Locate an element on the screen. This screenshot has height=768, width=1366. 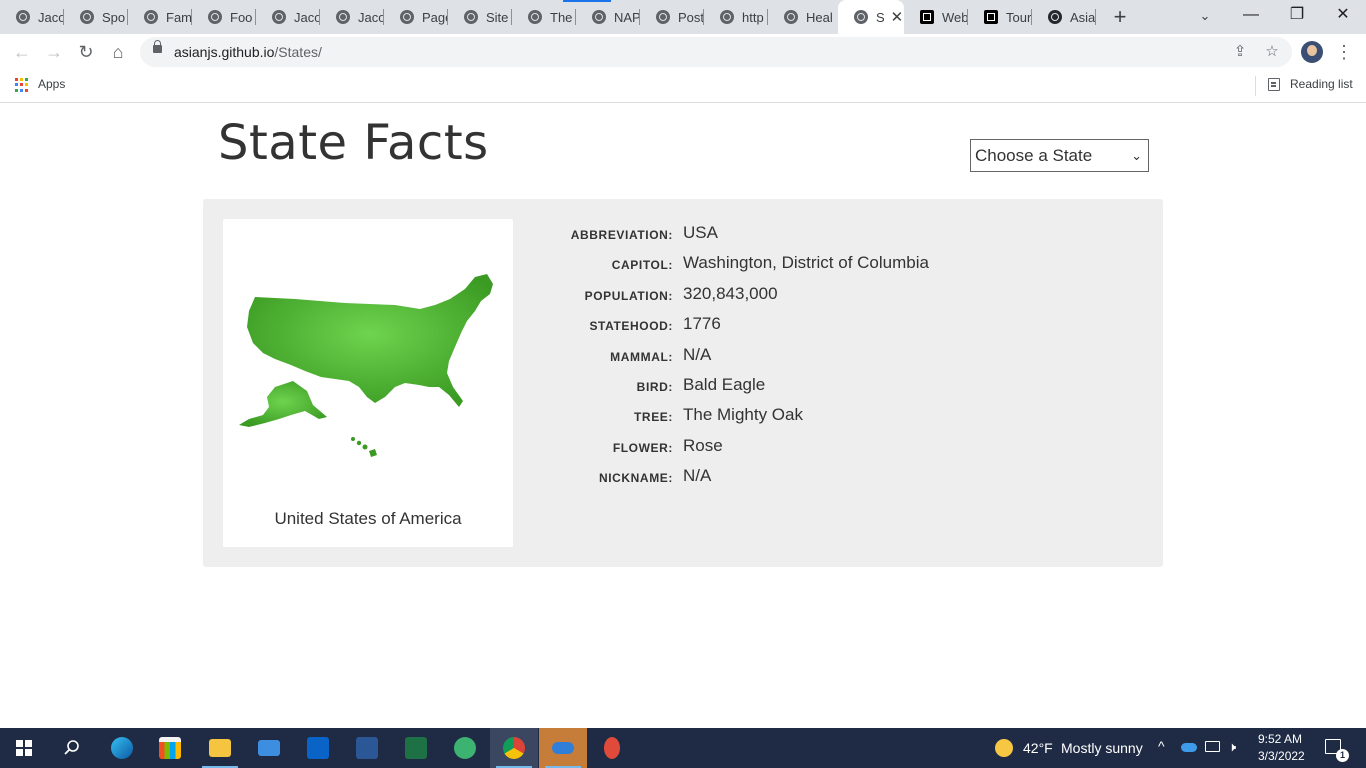
tab-6: Page is located at coordinates (416, 17).